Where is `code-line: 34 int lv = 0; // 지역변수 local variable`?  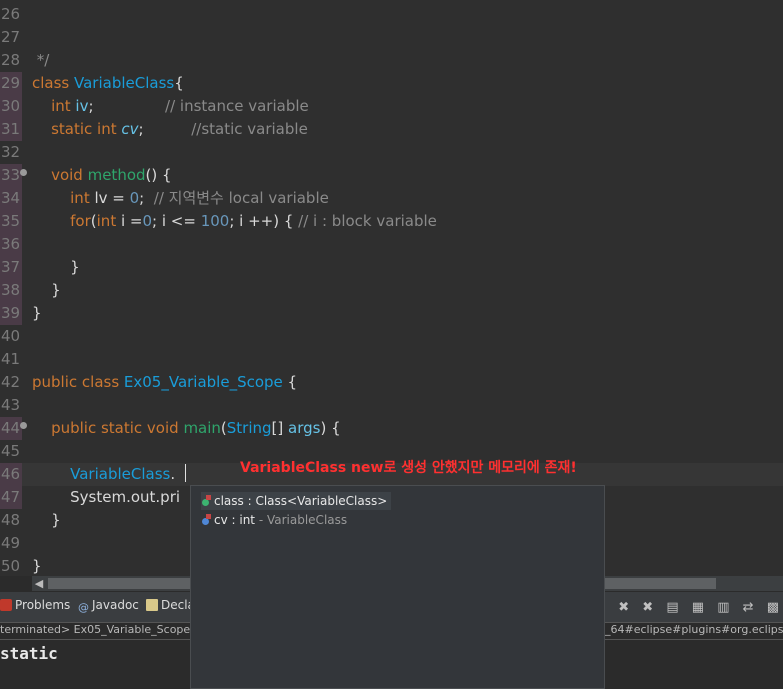 code-line: 34 int lv = 0; // 지역변수 local variable is located at coordinates (391, 198).